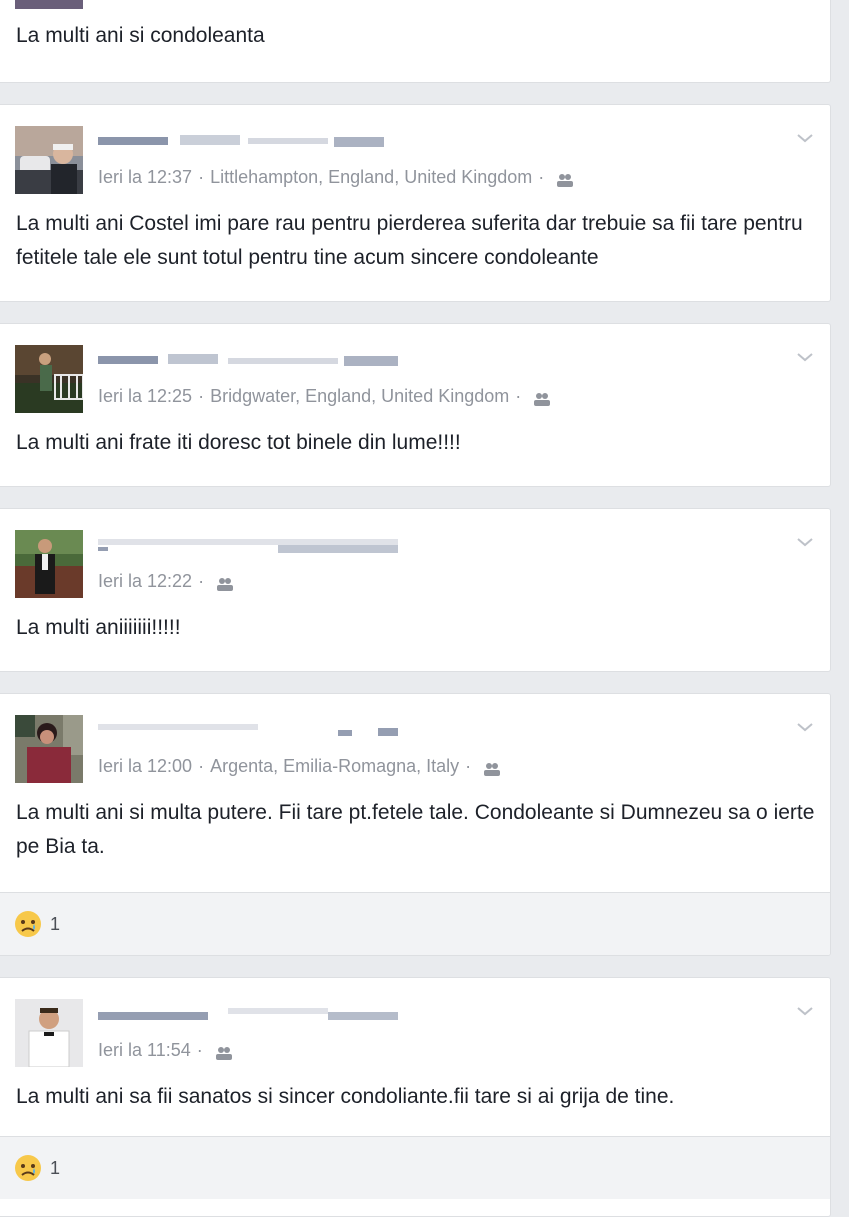  What do you see at coordinates (140, 35) in the screenshot?
I see `comment-text: La multi ani si condoleanta` at bounding box center [140, 35].